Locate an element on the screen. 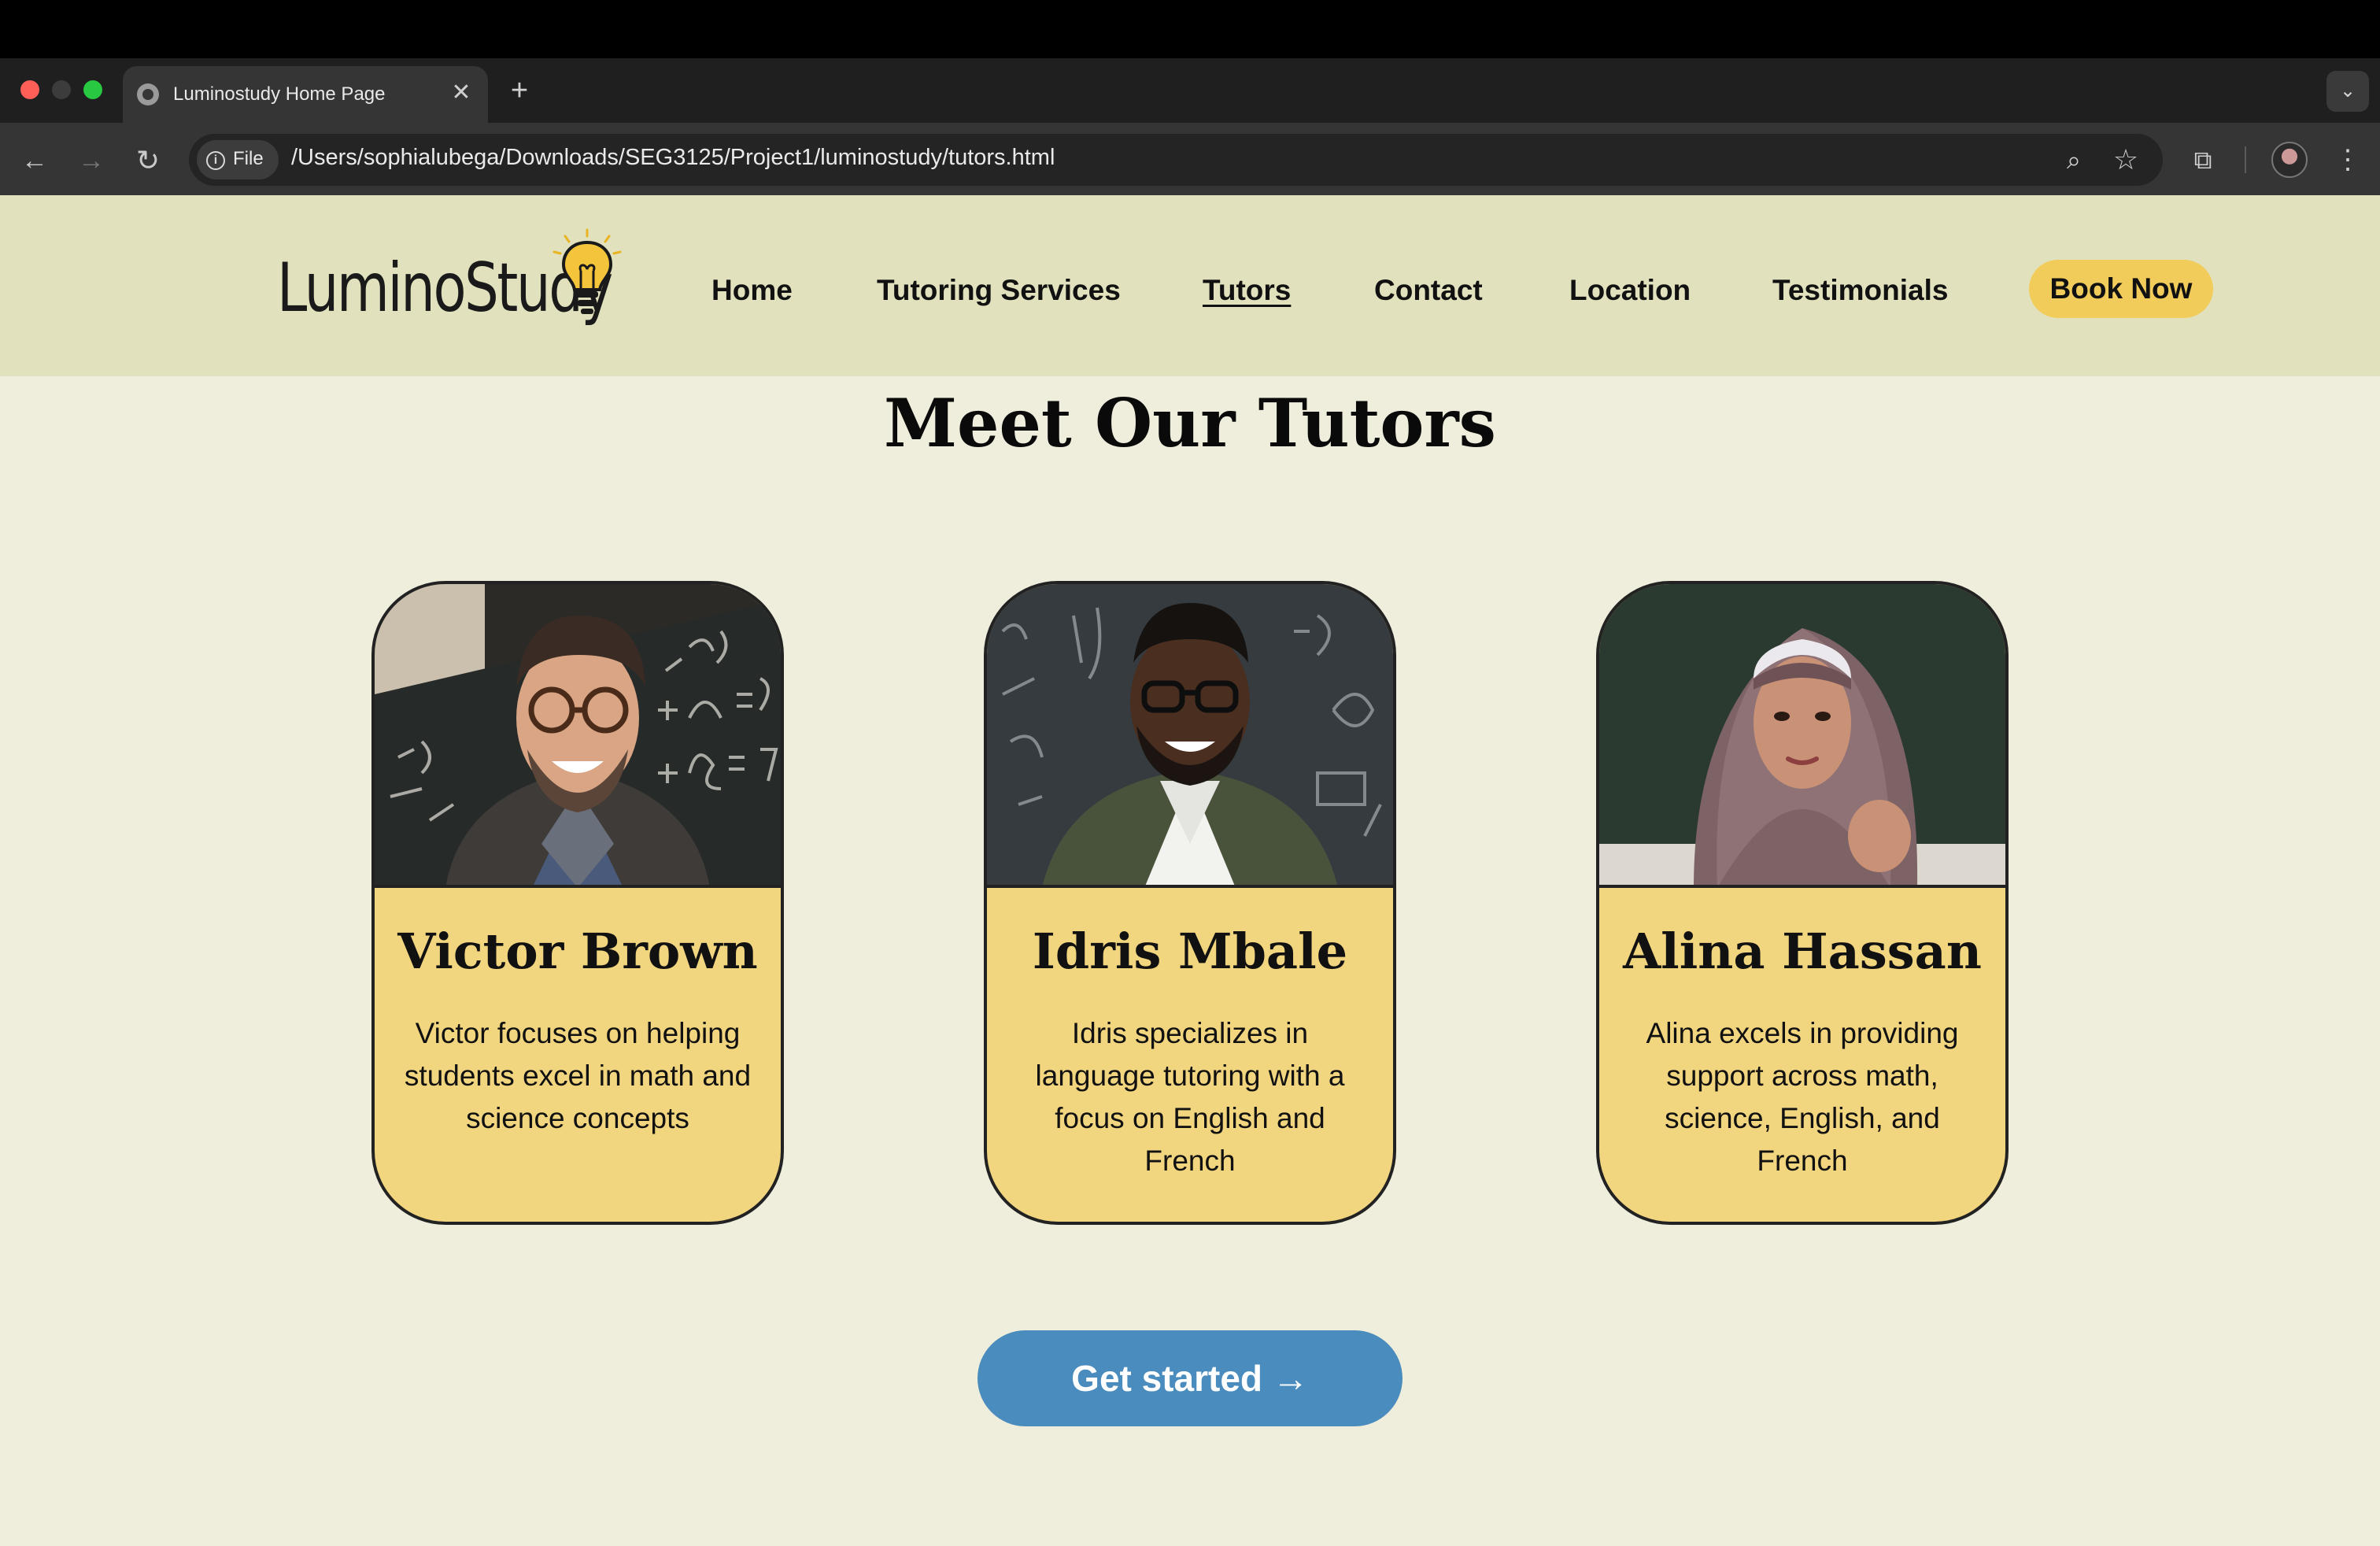 Image resolution: width=2380 pixels, height=1546 pixels. file-label: File is located at coordinates (249, 158).